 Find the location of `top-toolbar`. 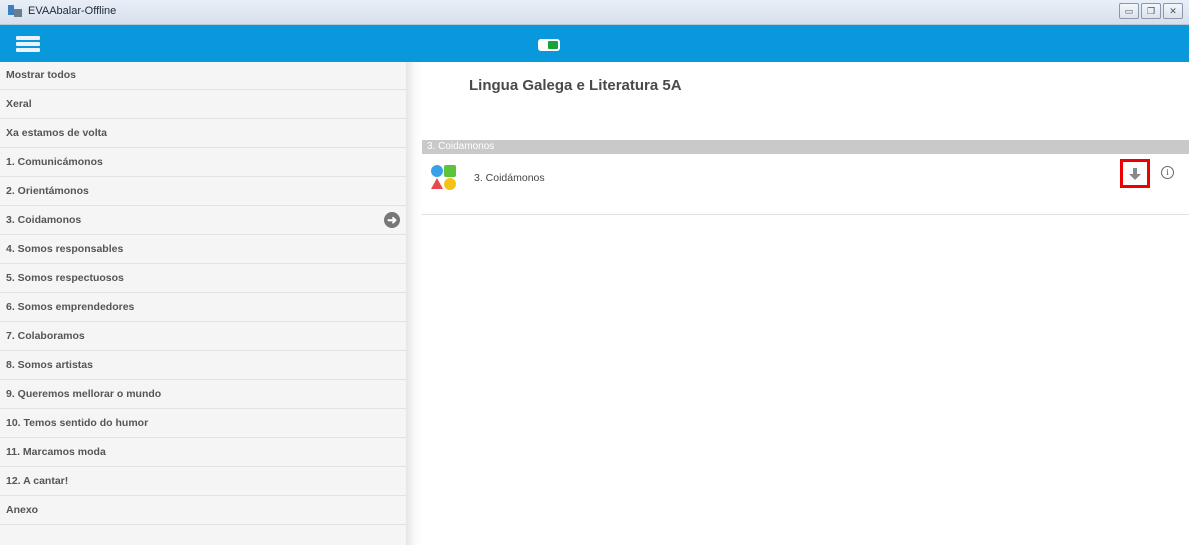

top-toolbar is located at coordinates (594, 43).